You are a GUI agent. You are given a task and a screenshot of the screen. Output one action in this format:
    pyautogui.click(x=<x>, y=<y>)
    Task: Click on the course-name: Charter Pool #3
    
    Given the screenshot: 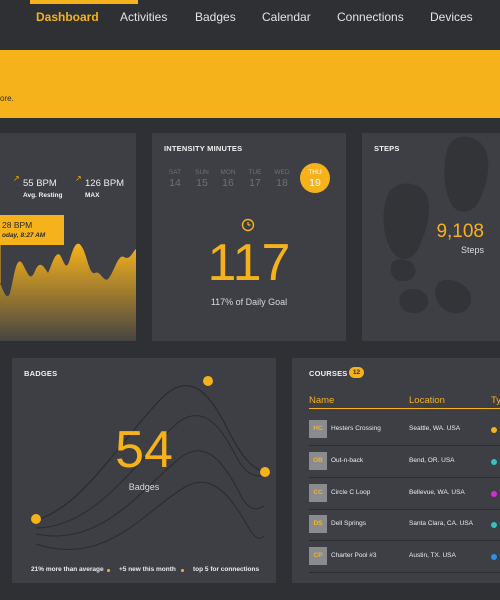 What is the action you would take?
    pyautogui.click(x=354, y=555)
    